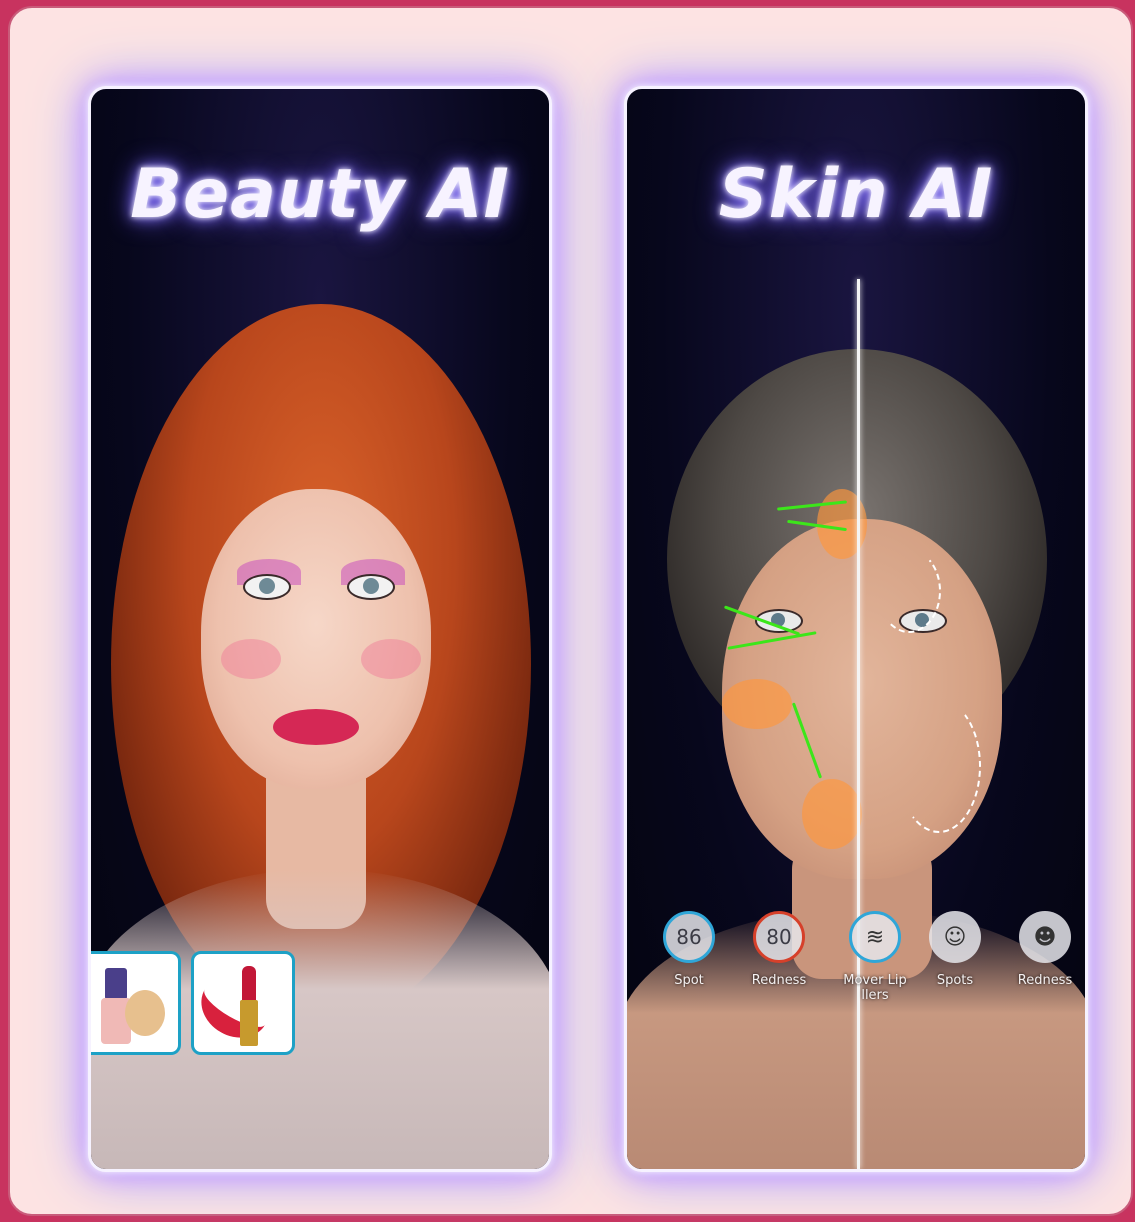 This screenshot has height=1222, width=1135. What do you see at coordinates (689, 937) in the screenshot?
I see `spot-score: 86` at bounding box center [689, 937].